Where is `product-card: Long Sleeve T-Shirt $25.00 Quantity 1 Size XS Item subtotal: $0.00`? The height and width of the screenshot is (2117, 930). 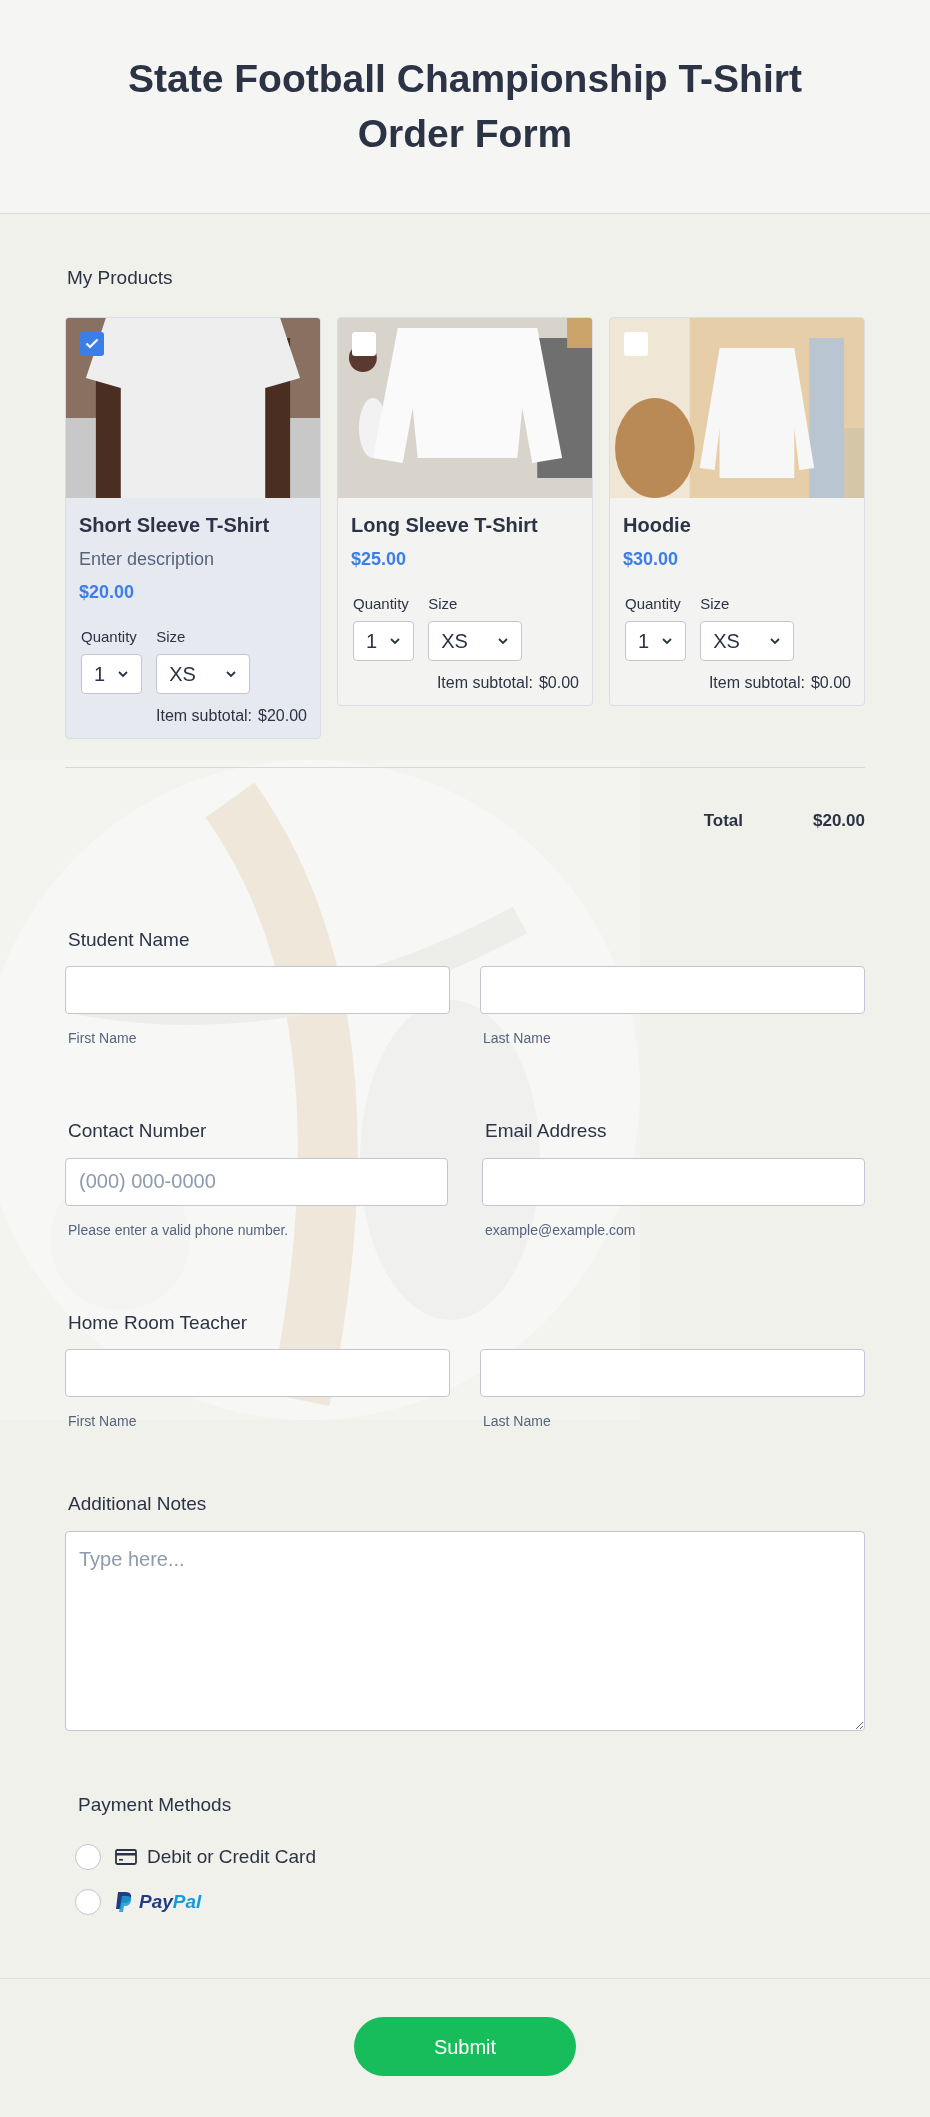 product-card: Long Sleeve T-Shirt $25.00 Quantity 1 Size XS Item subtotal: $0.00 is located at coordinates (465, 511).